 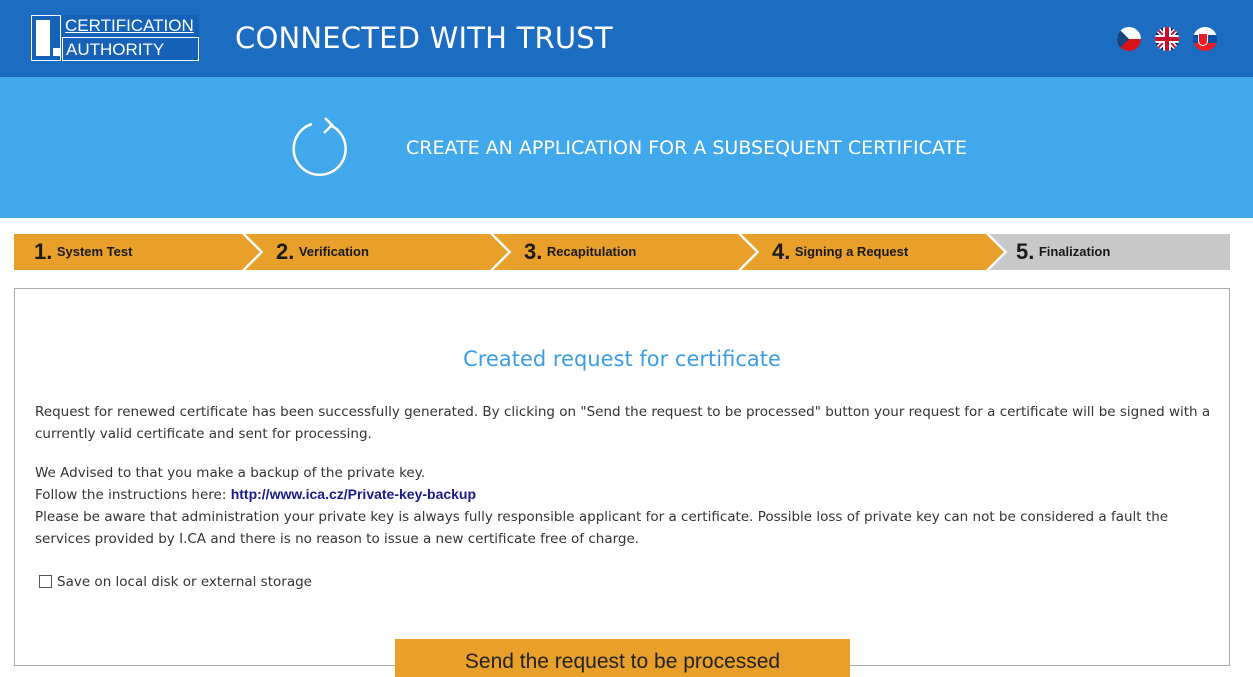 I want to click on step-recapitulation: 3. Recapitulation, so click(x=624, y=252).